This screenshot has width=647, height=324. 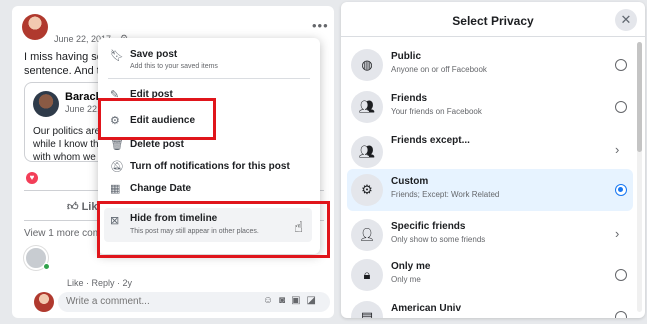 I want to click on comment-attach-icons: ☺◙▣◪, so click(x=292, y=300).